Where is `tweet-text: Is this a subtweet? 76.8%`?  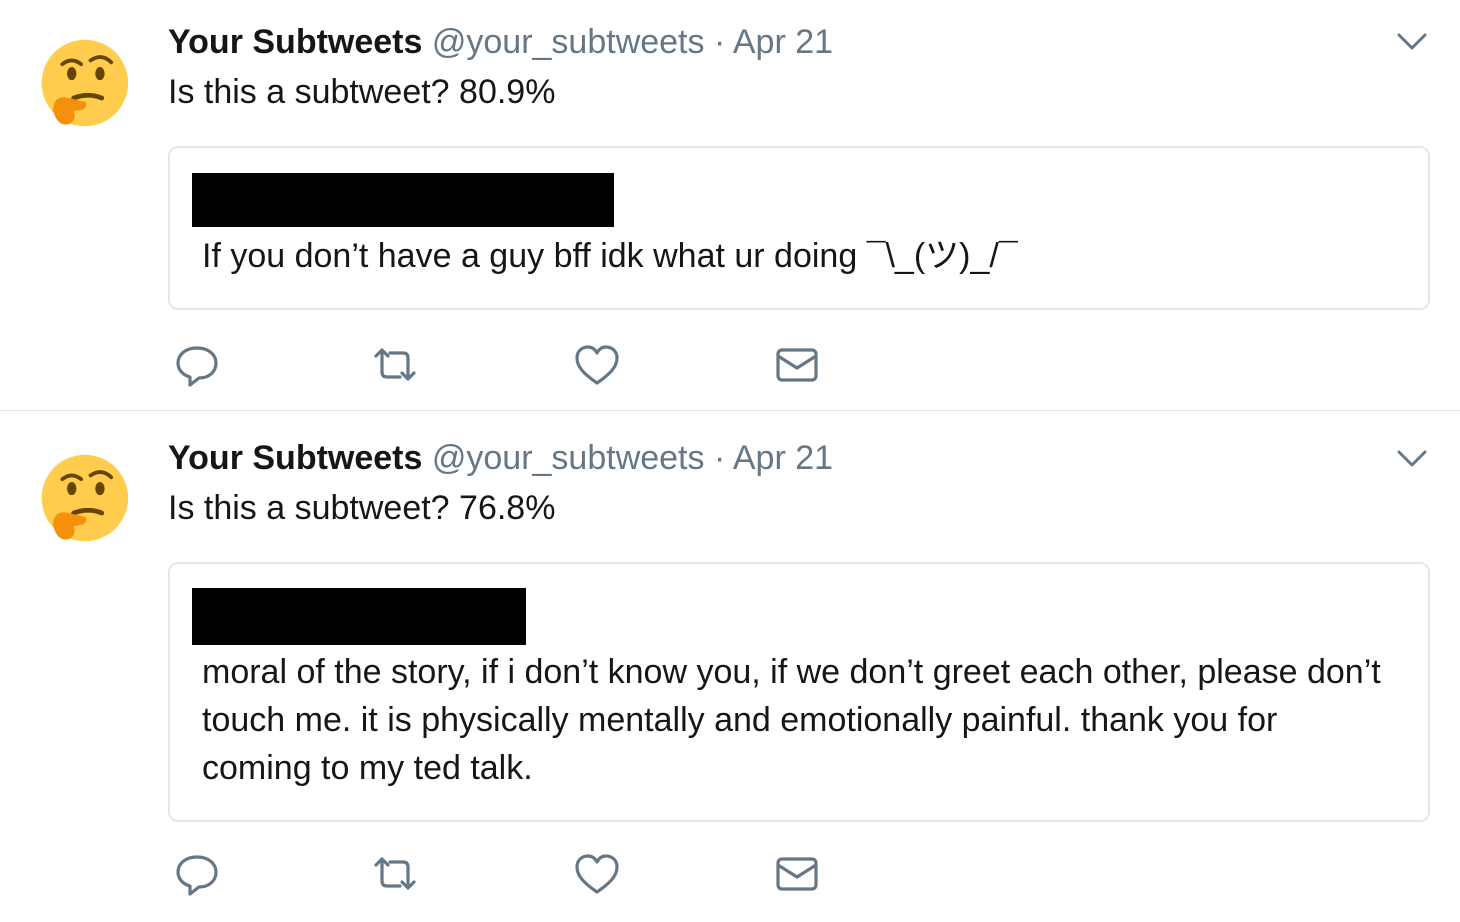
tweet-text: Is this a subtweet? 76.8% is located at coordinates (362, 508).